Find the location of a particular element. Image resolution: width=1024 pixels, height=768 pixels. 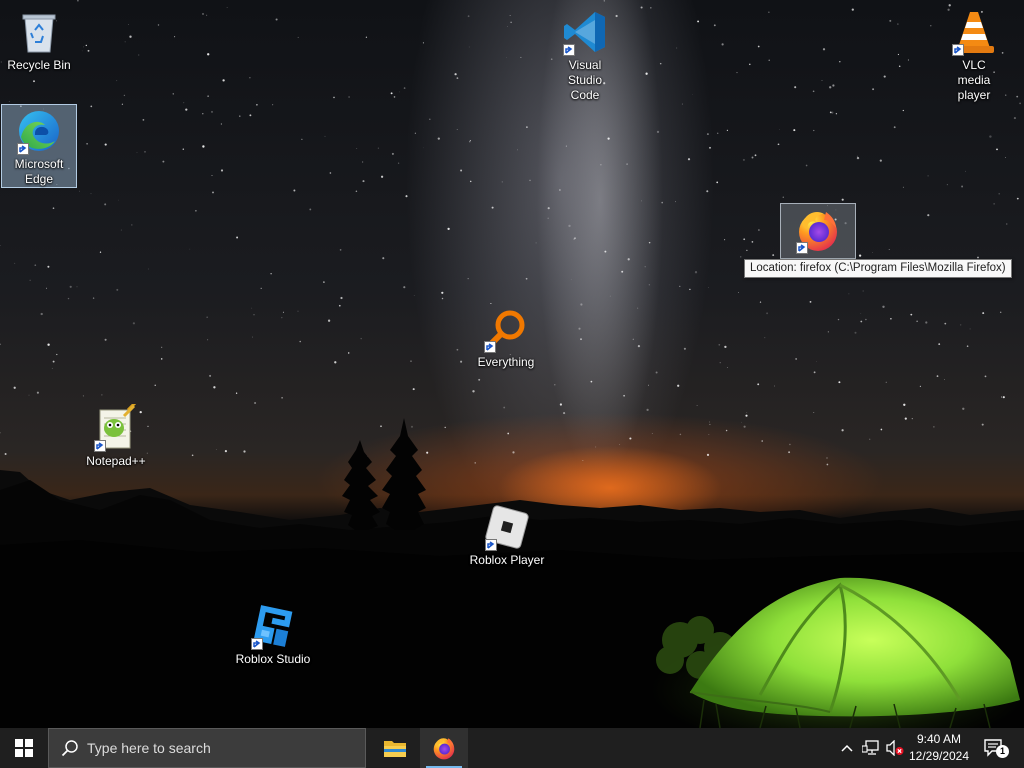

desktop-icon-vlc-media-player: VLC media player is located at coordinates (974, 54).